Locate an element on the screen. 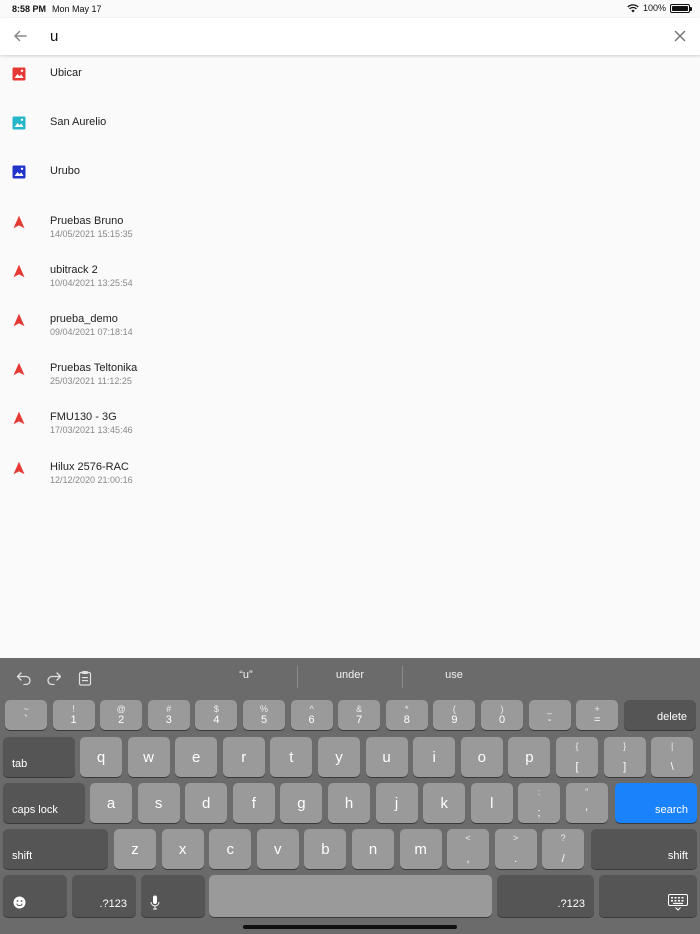 The height and width of the screenshot is (934, 700). key-symbol: ? / is located at coordinates (563, 849).